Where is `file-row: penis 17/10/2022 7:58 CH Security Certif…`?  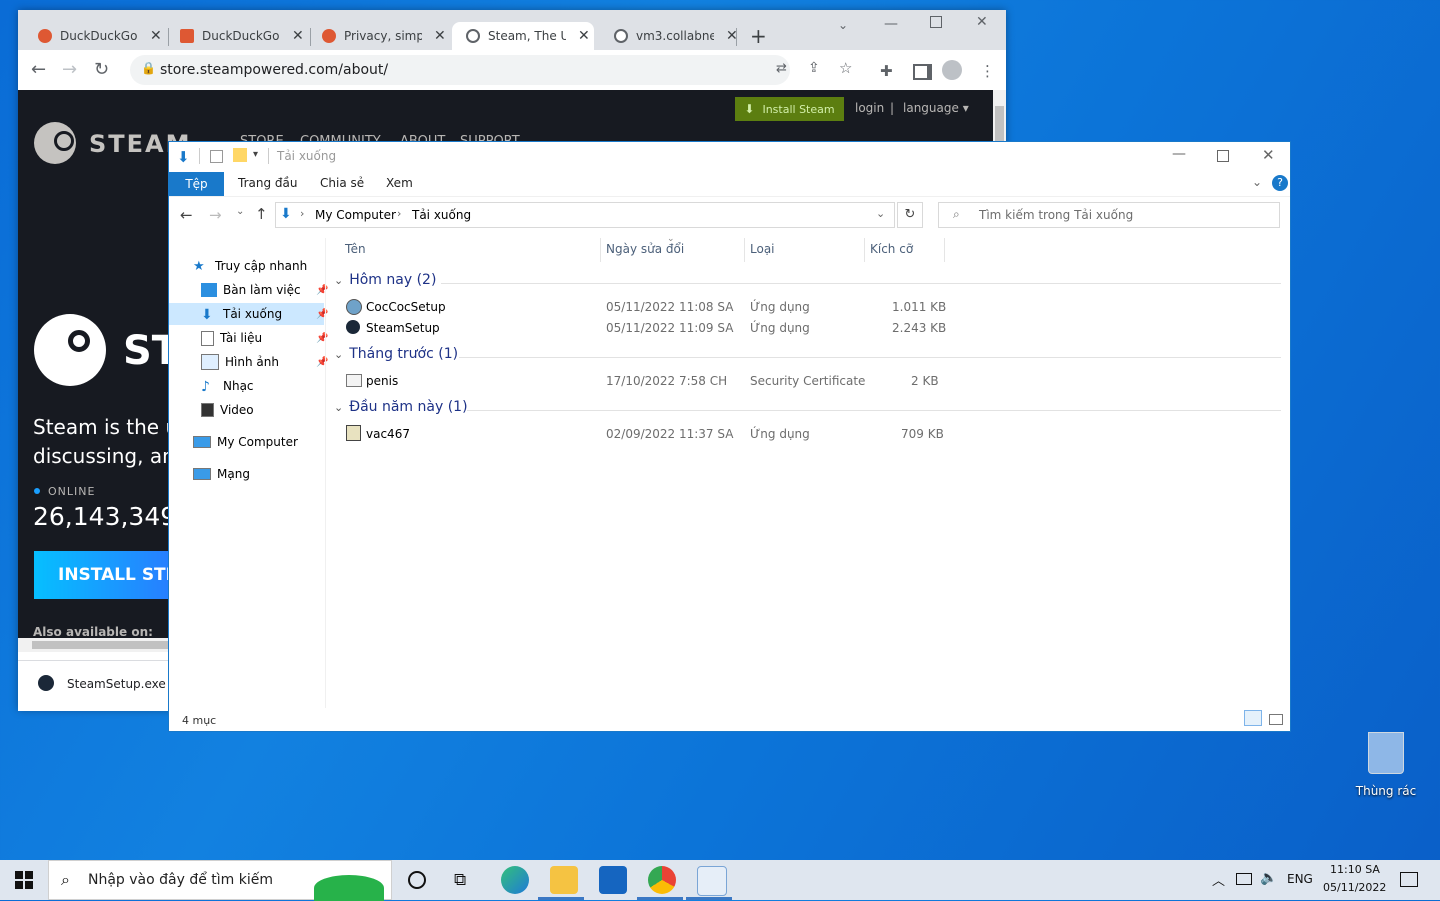 file-row: penis 17/10/2022 7:58 CH Security Certif… is located at coordinates (735, 381).